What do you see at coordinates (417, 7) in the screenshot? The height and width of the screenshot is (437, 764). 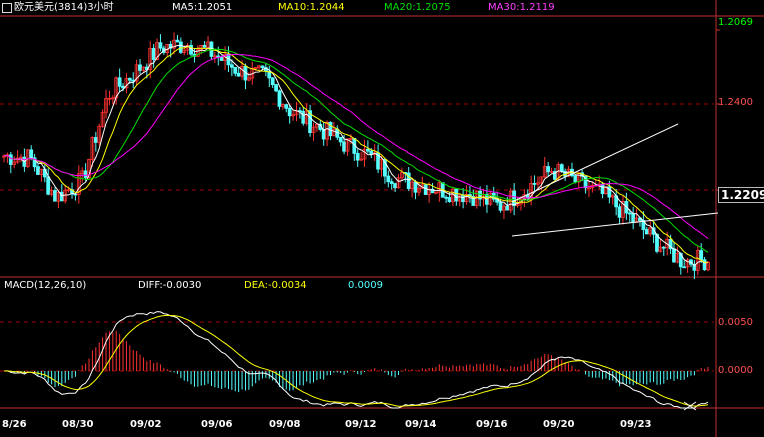 I see `ma20-label: MA20:1.2075` at bounding box center [417, 7].